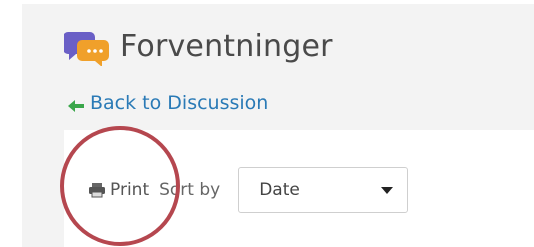  I want to click on print-label: Print, so click(129, 190).